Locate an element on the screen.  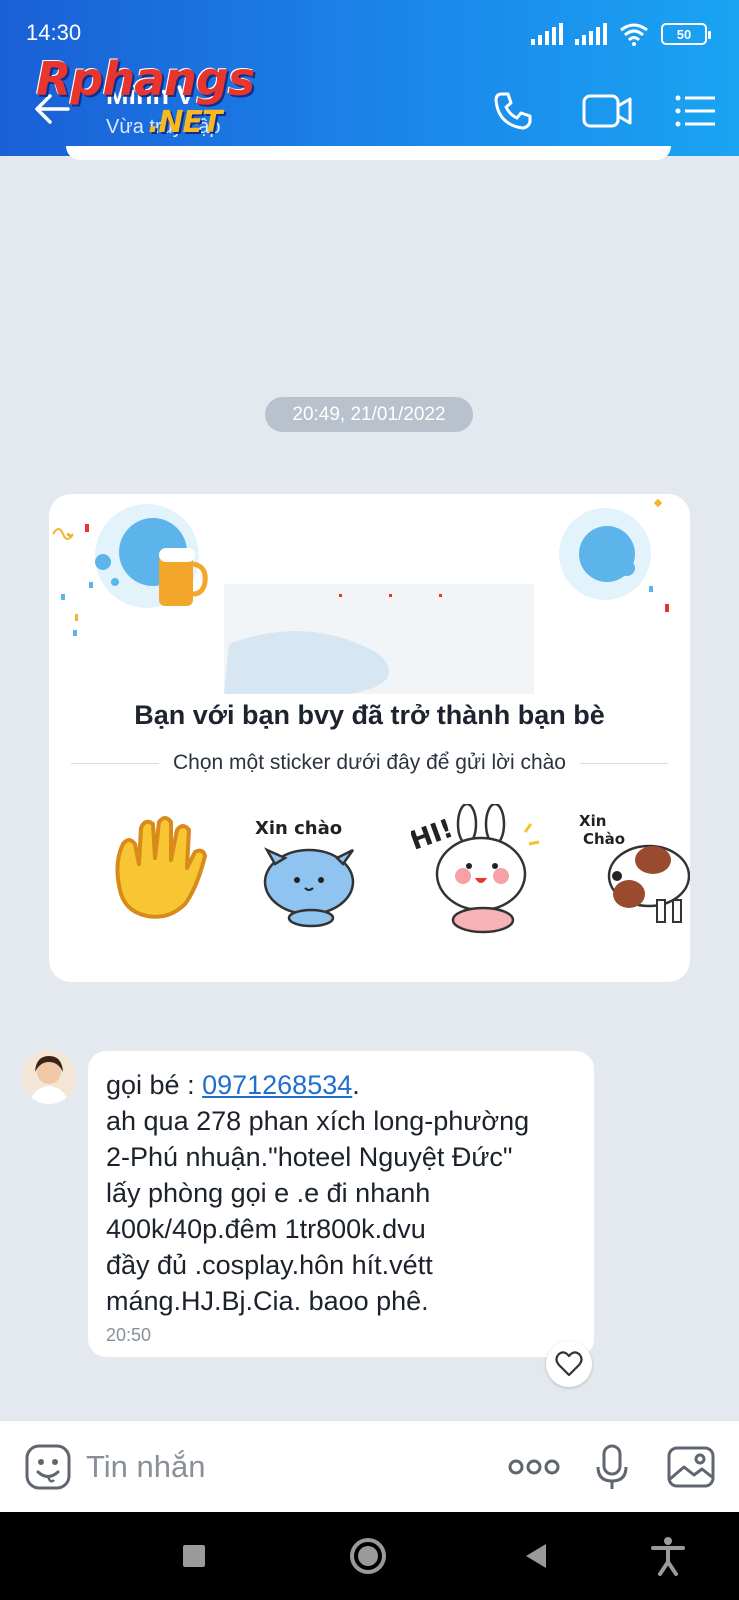
message-line-first: gọi bé : 0971268534. is located at coordinates (346, 1085).